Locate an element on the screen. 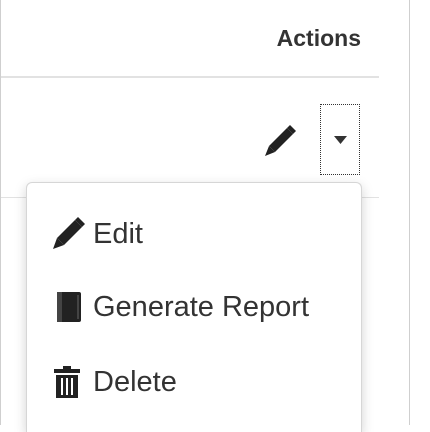 The image size is (430, 432). row-edit-button is located at coordinates (279, 144).